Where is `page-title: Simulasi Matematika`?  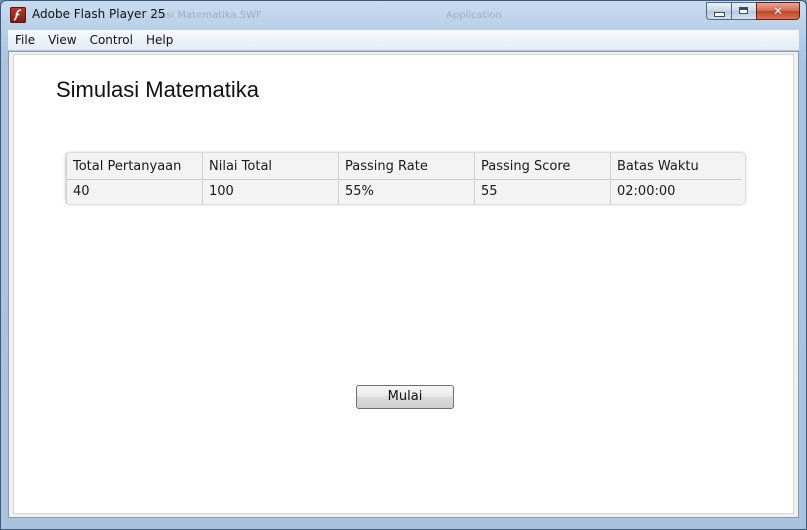 page-title: Simulasi Matematika is located at coordinates (157, 89).